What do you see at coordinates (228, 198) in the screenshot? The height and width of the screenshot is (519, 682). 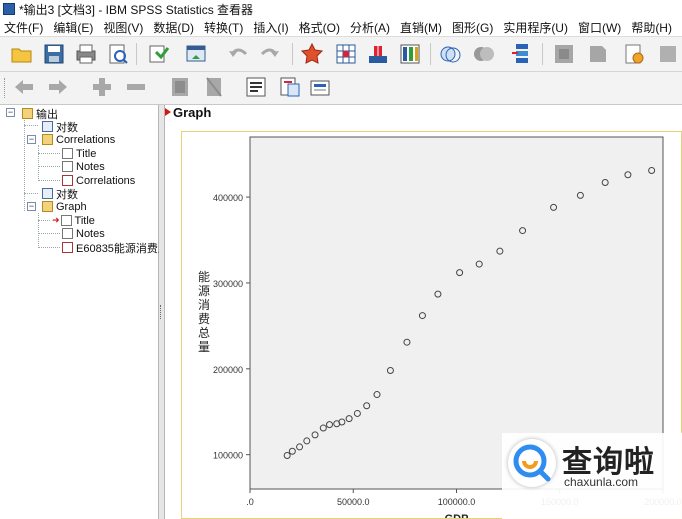 I see `y-tick-label: 400000` at bounding box center [228, 198].